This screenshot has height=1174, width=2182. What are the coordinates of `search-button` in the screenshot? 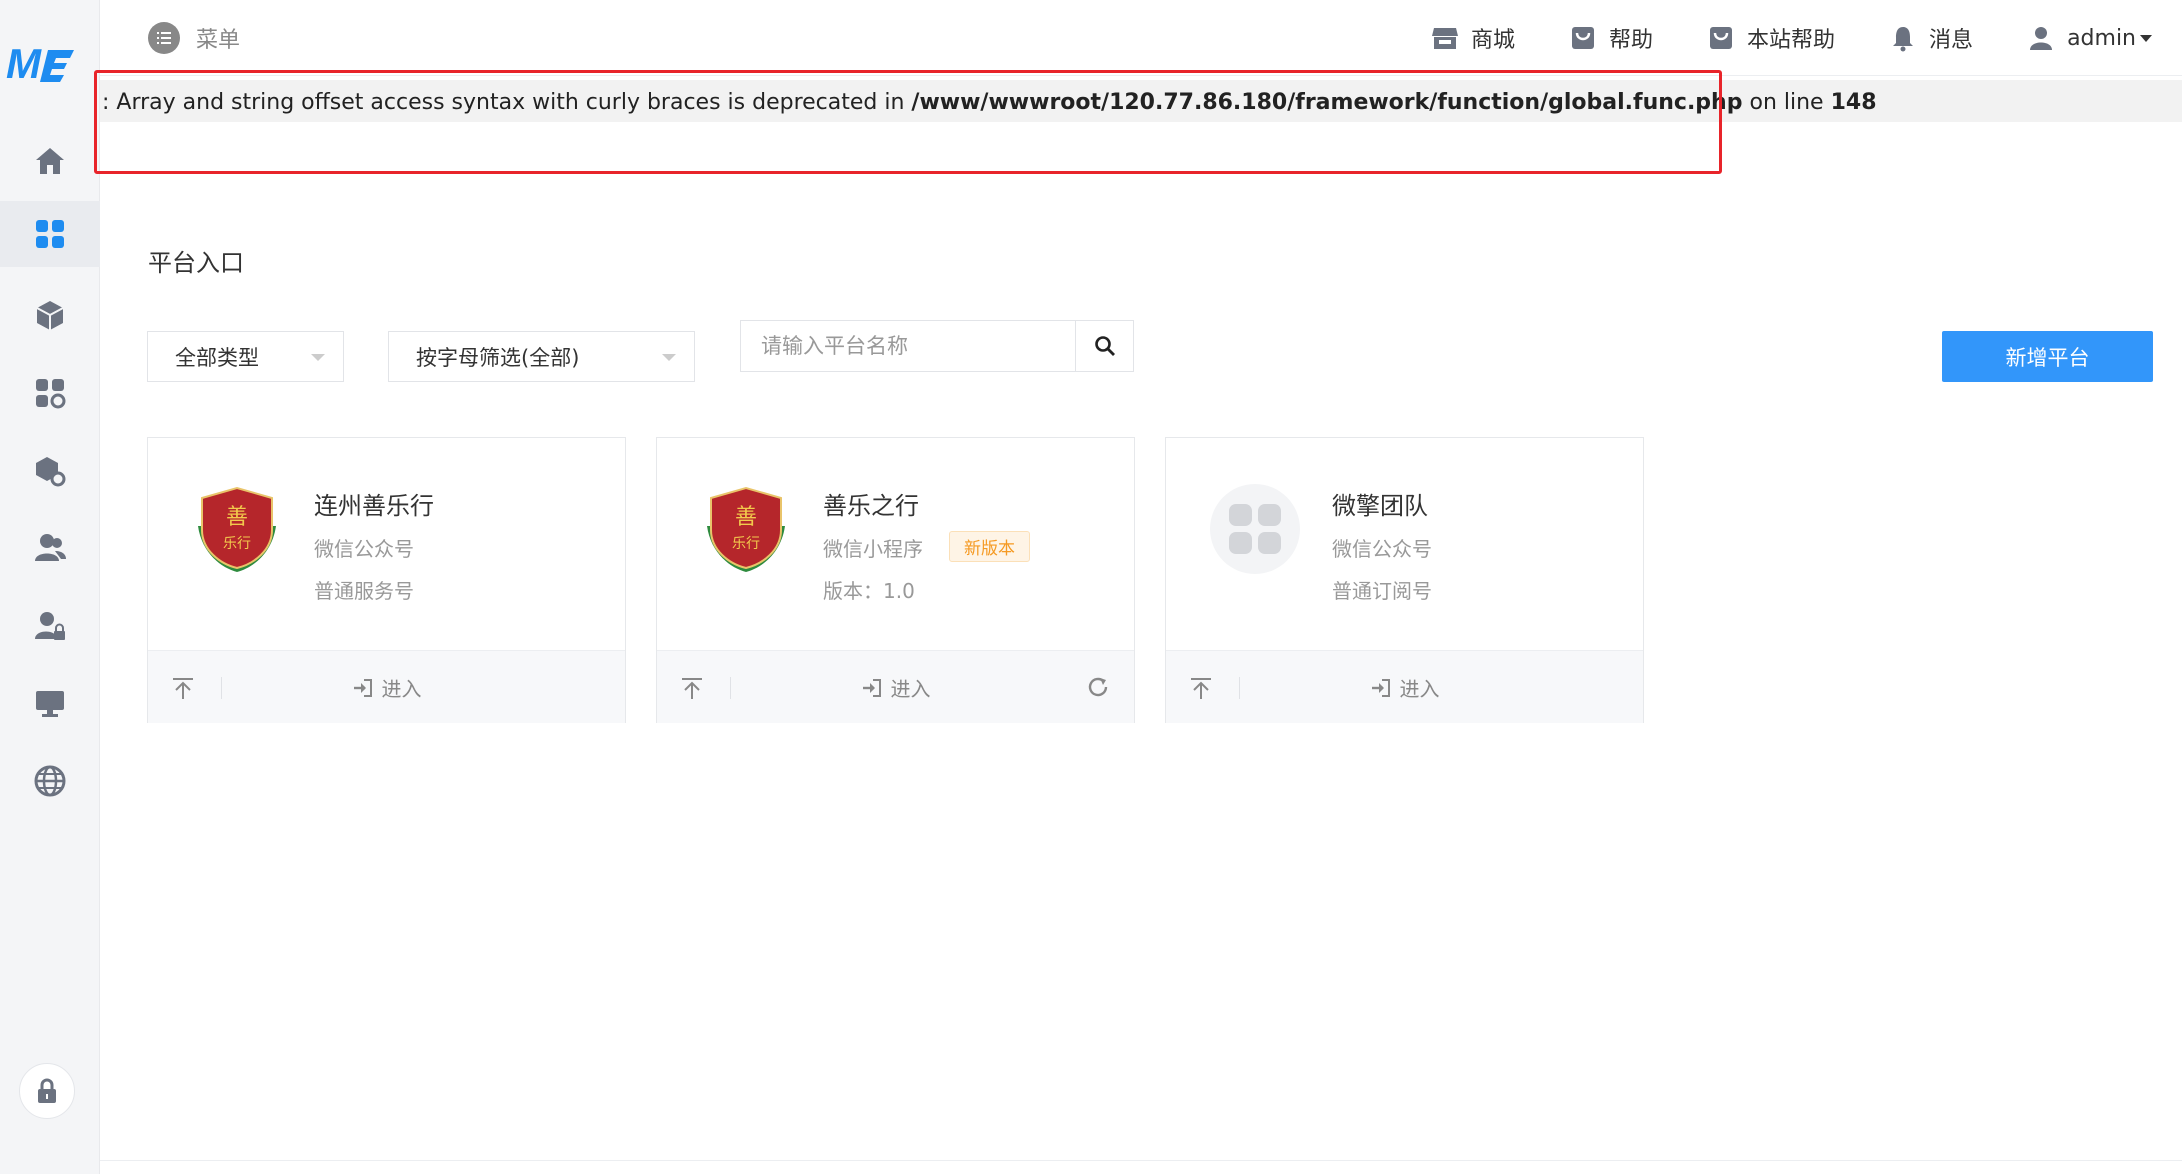 It's located at (1104, 346).